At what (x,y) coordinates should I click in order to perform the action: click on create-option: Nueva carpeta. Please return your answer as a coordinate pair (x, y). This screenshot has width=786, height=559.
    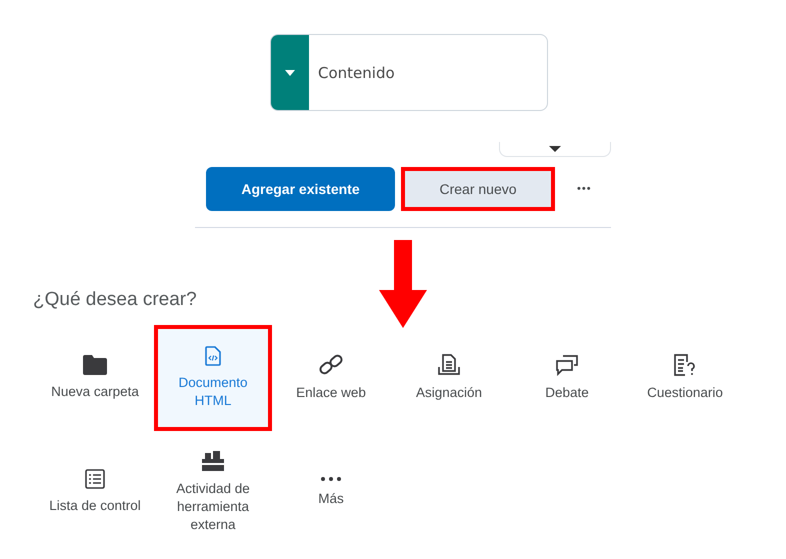
    Looking at the image, I should click on (95, 378).